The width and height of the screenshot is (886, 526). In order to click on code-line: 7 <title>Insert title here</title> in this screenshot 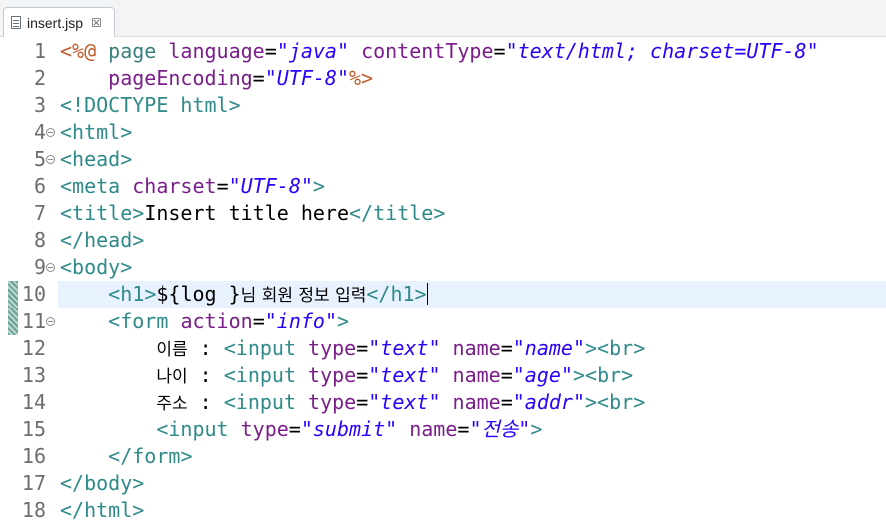, I will do `click(443, 213)`.